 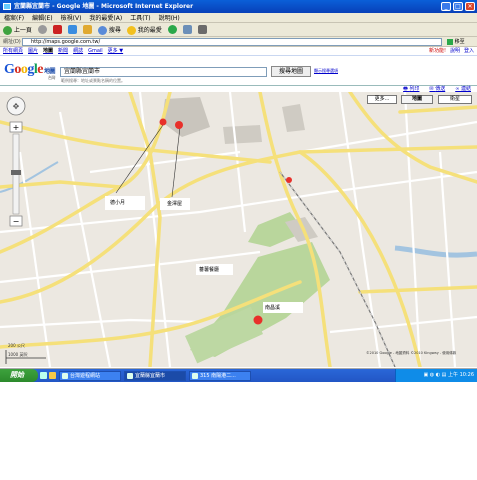 I want to click on close-button: ✕, so click(x=470, y=6).